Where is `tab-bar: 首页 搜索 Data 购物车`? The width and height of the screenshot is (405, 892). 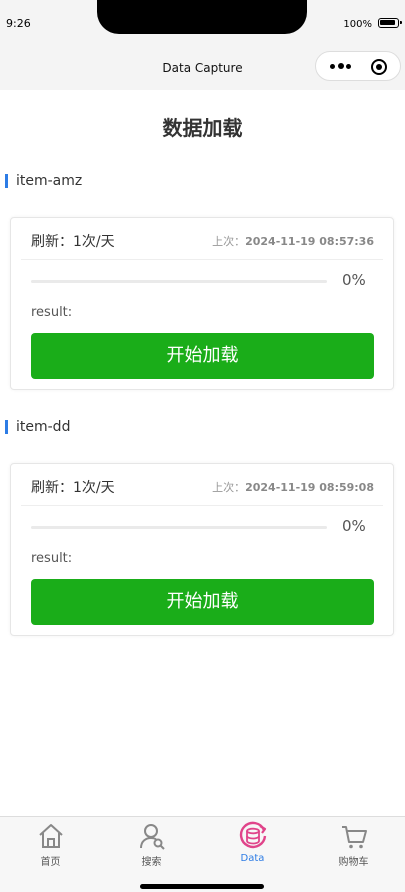
tab-bar: 首页 搜索 Data 购物车 is located at coordinates (202, 854).